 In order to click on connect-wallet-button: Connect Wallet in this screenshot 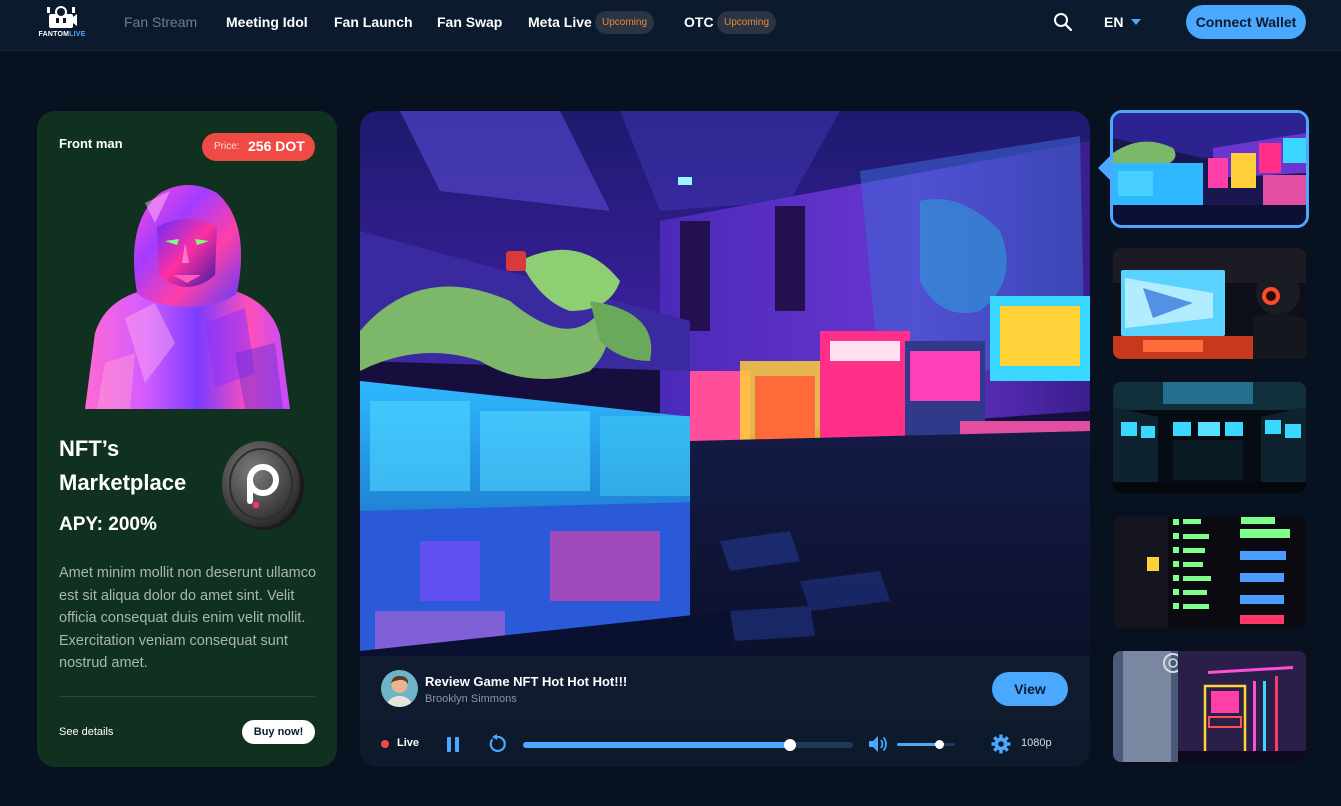, I will do `click(1246, 22)`.